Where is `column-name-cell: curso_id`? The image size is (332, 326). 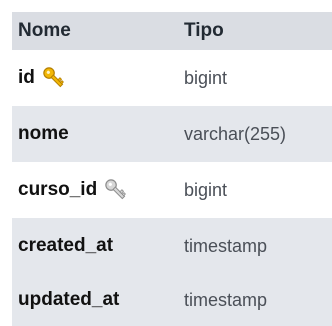
column-name-cell: curso_id is located at coordinates (96, 190).